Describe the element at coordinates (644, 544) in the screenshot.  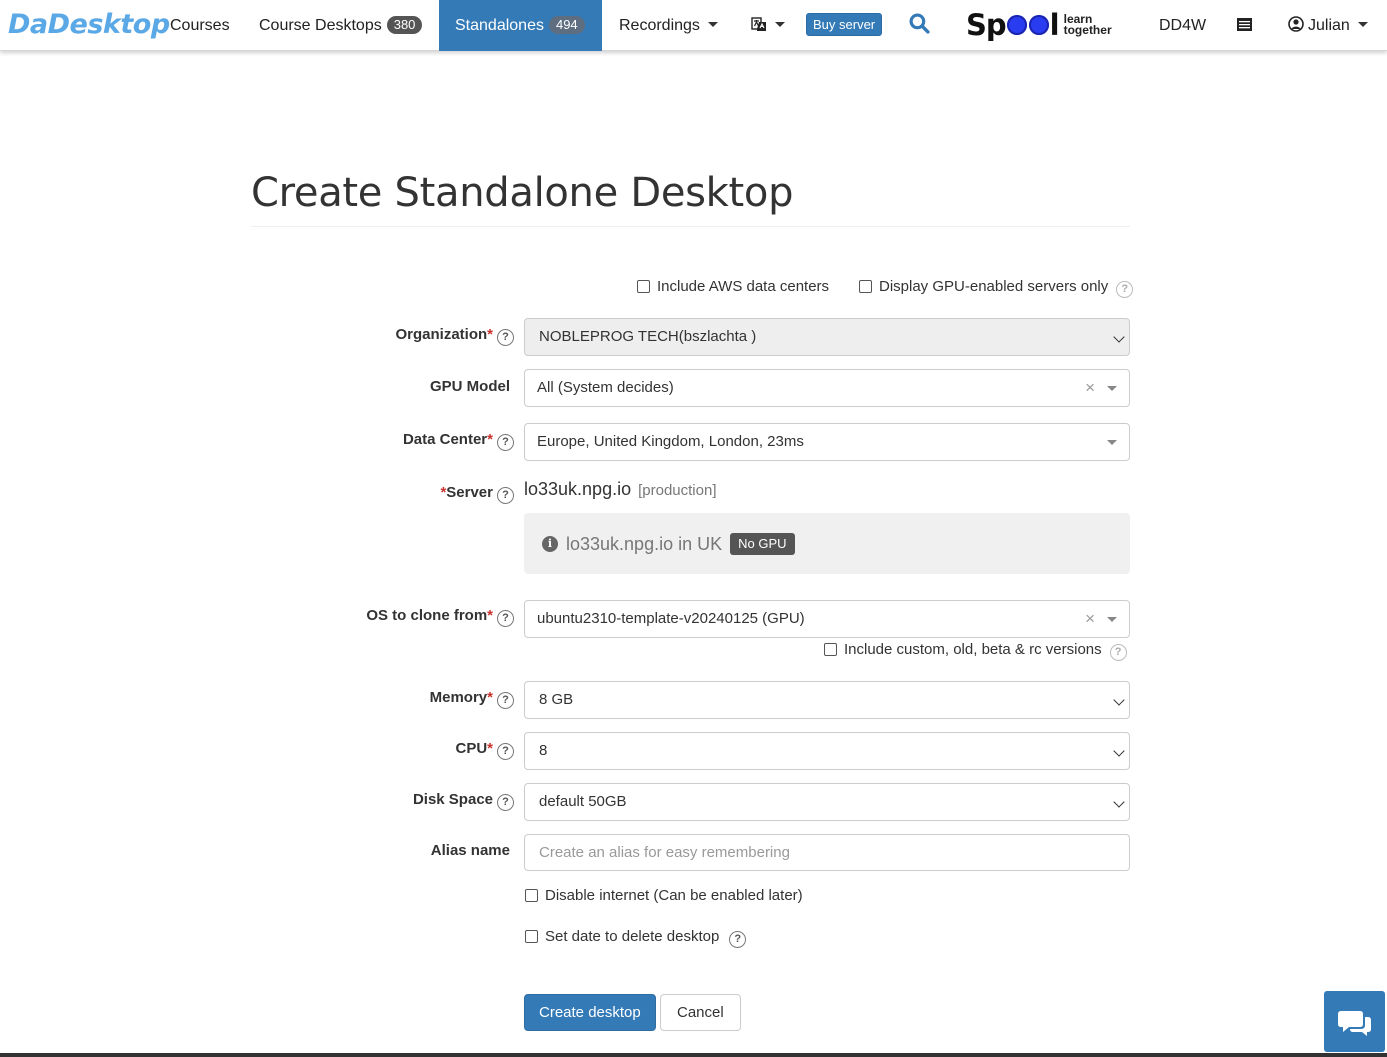
I see `server-info-text: lo33uk.npg.io in UK` at that location.